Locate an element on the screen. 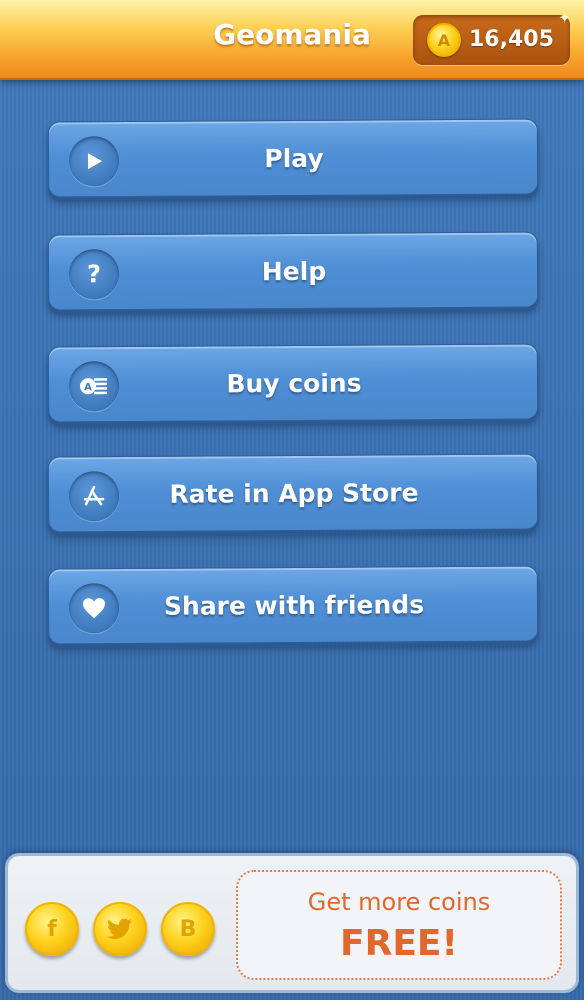  rate-app-store-button-label: Rate in App Store is located at coordinates (294, 493).